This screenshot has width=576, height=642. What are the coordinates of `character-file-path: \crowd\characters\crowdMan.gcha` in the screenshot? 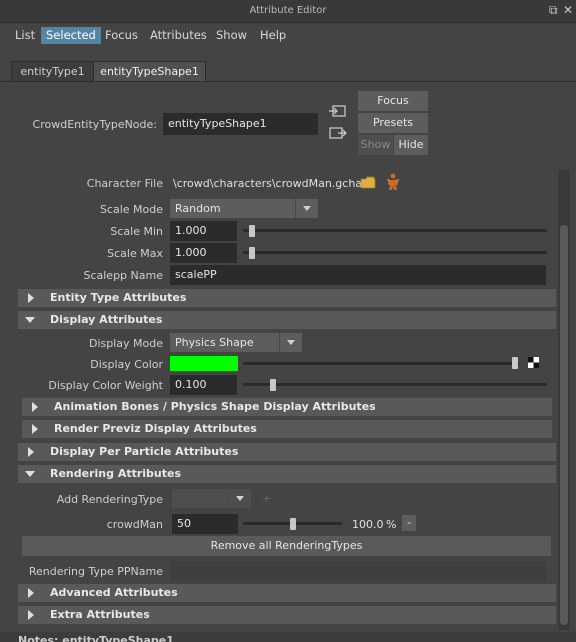 It's located at (268, 183).